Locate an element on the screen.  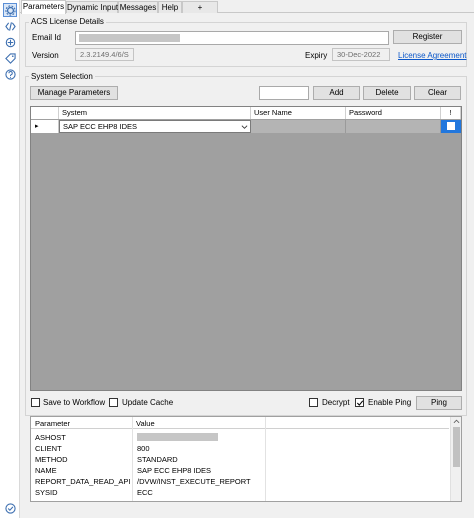
left-sidebar is located at coordinates (10, 259).